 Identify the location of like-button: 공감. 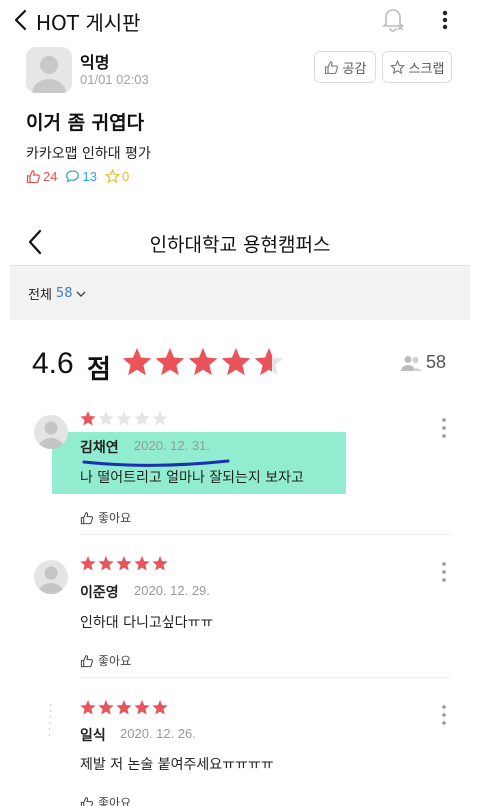
(345, 67).